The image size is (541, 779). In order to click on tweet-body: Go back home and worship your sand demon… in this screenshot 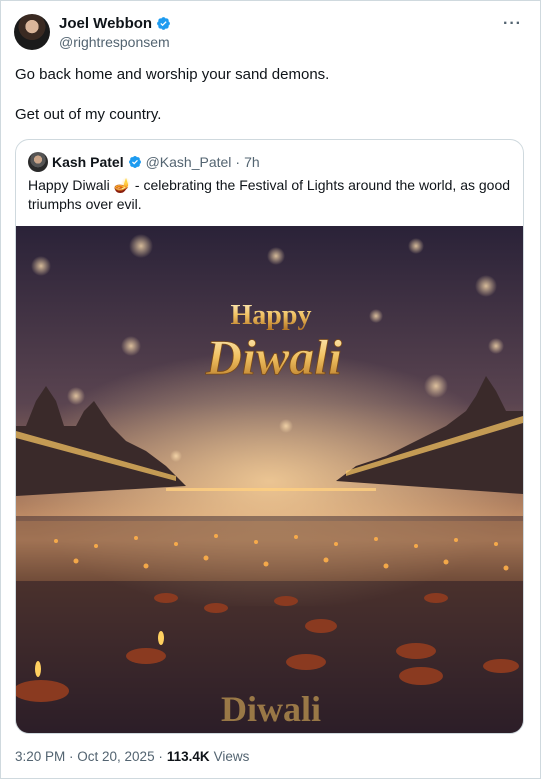, I will do `click(265, 95)`.